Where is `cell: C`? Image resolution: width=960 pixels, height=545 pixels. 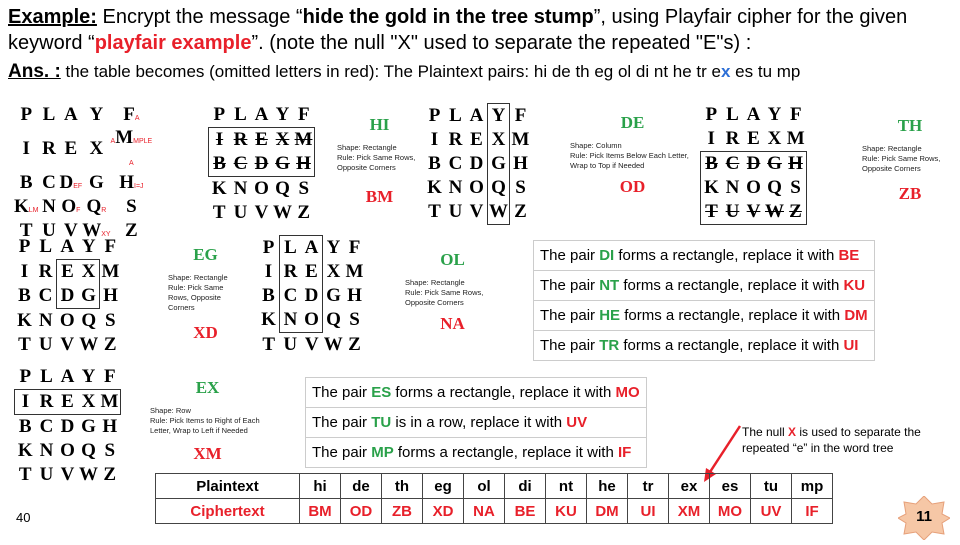 cell: C is located at coordinates (49, 182).